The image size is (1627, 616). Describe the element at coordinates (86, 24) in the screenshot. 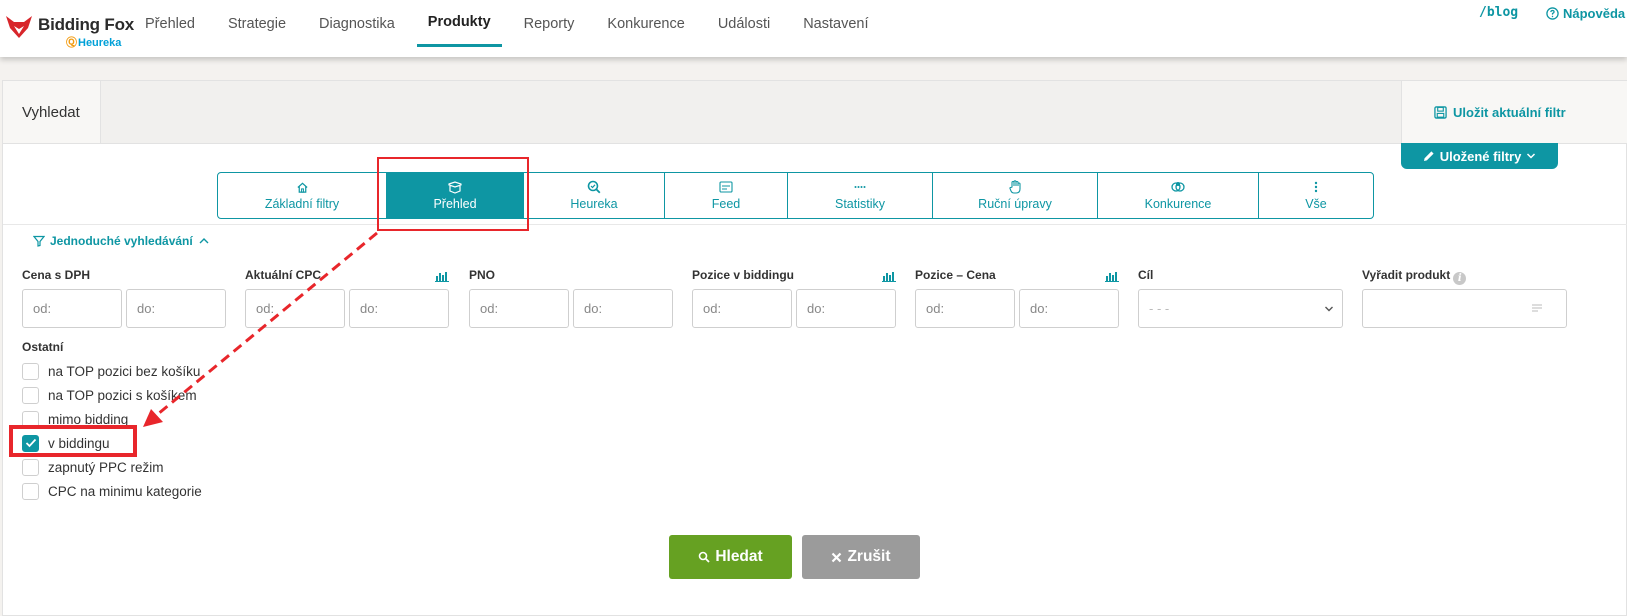

I see `brand-name: Bidding Fox` at that location.